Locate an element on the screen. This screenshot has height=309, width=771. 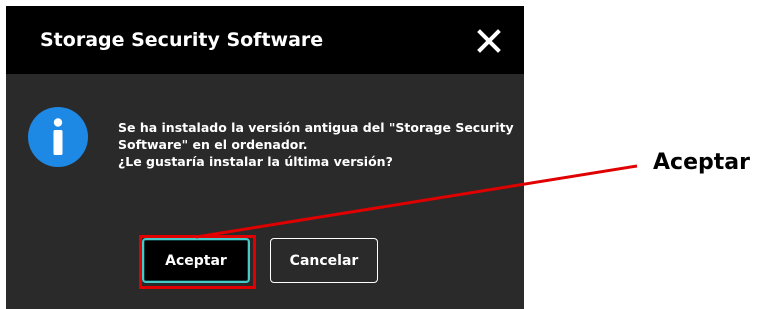
message-line: Software" en el ordenador. is located at coordinates (213, 144).